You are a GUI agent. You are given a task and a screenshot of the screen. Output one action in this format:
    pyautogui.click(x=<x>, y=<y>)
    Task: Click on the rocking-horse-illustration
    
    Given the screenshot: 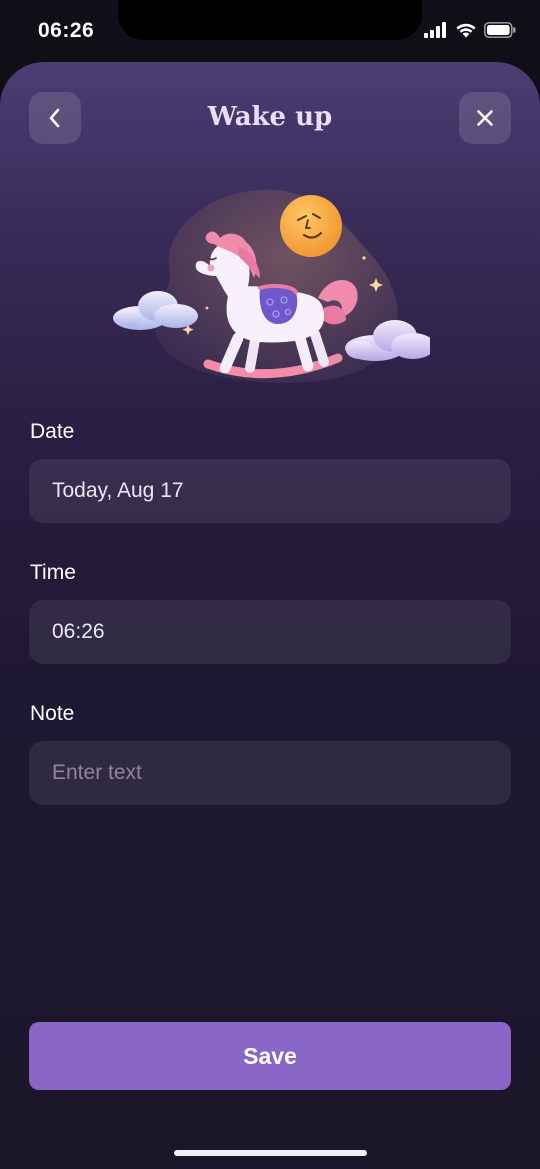 What is the action you would take?
    pyautogui.click(x=271, y=286)
    